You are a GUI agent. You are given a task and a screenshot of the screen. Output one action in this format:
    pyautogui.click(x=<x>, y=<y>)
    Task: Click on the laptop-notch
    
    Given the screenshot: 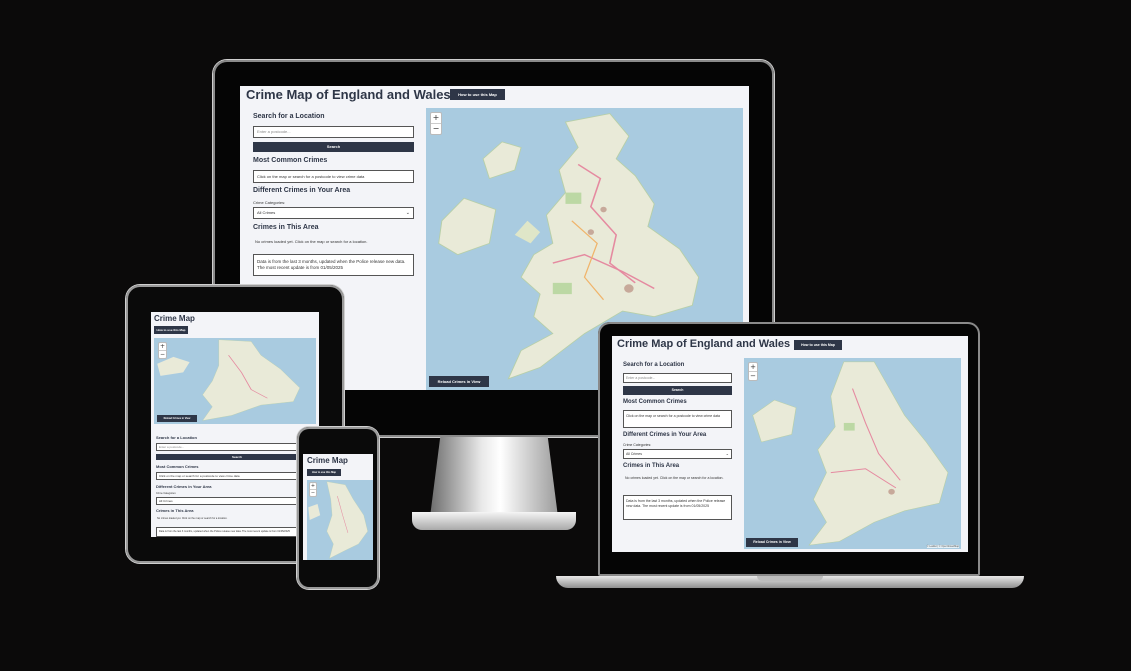 What is the action you would take?
    pyautogui.click(x=790, y=578)
    